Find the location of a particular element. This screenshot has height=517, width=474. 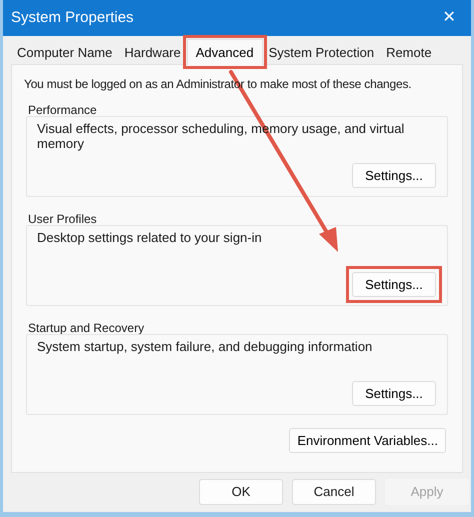

tab: Hardware is located at coordinates (152, 53).